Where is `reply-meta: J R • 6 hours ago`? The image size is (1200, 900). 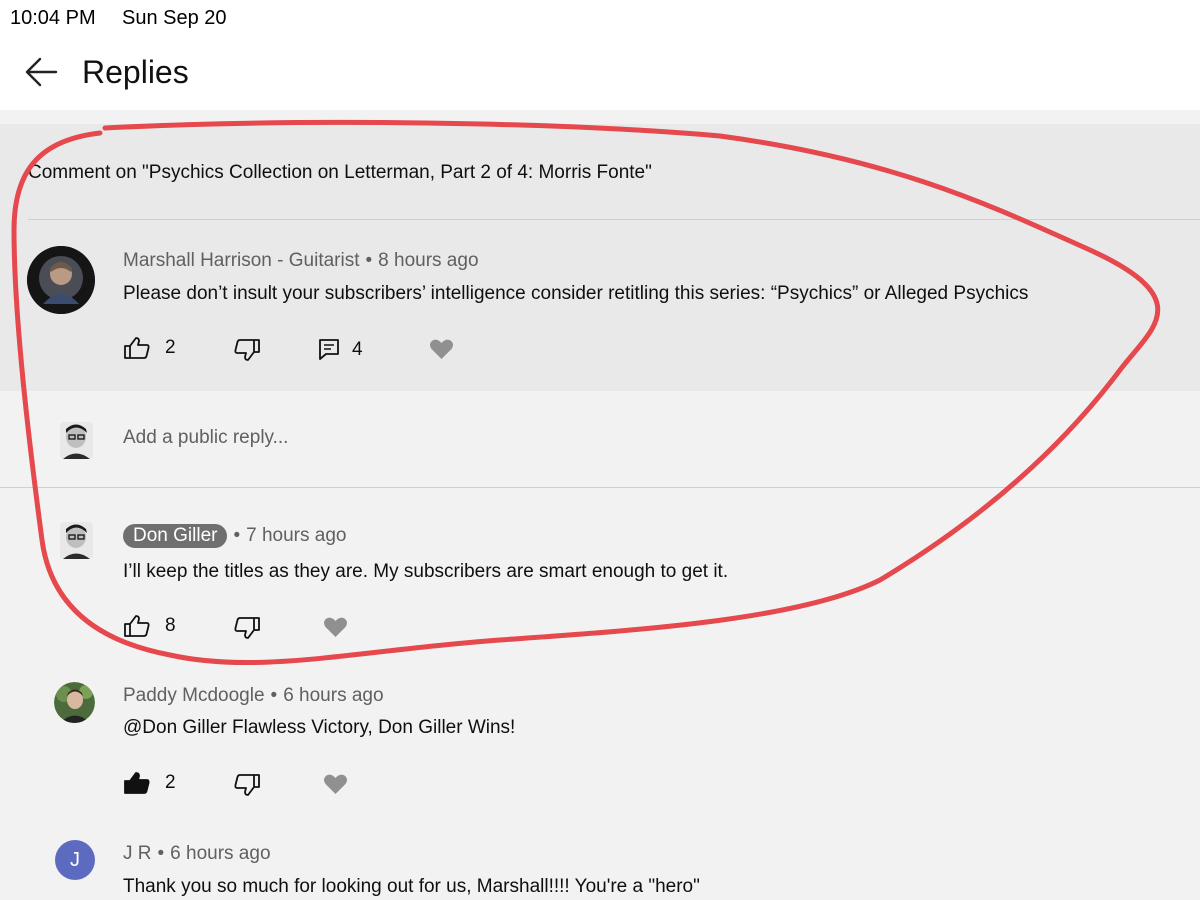
reply-meta: J R • 6 hours ago is located at coordinates (197, 854).